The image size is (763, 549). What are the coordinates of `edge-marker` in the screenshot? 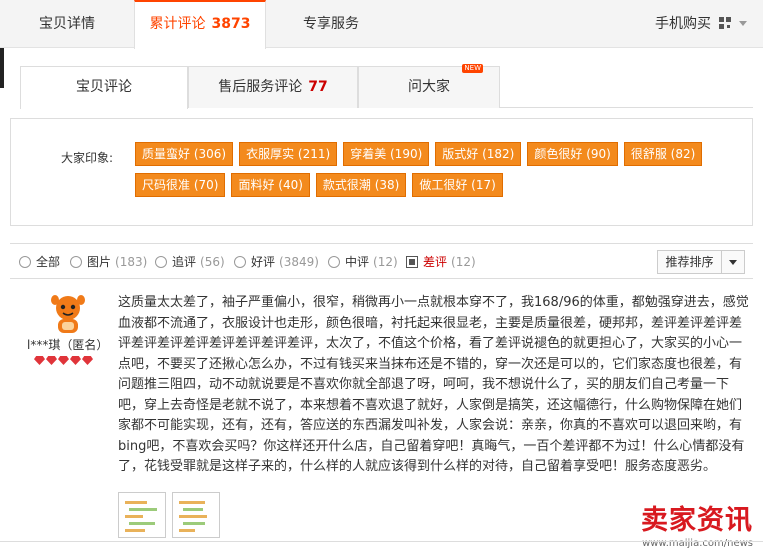 It's located at (2, 68).